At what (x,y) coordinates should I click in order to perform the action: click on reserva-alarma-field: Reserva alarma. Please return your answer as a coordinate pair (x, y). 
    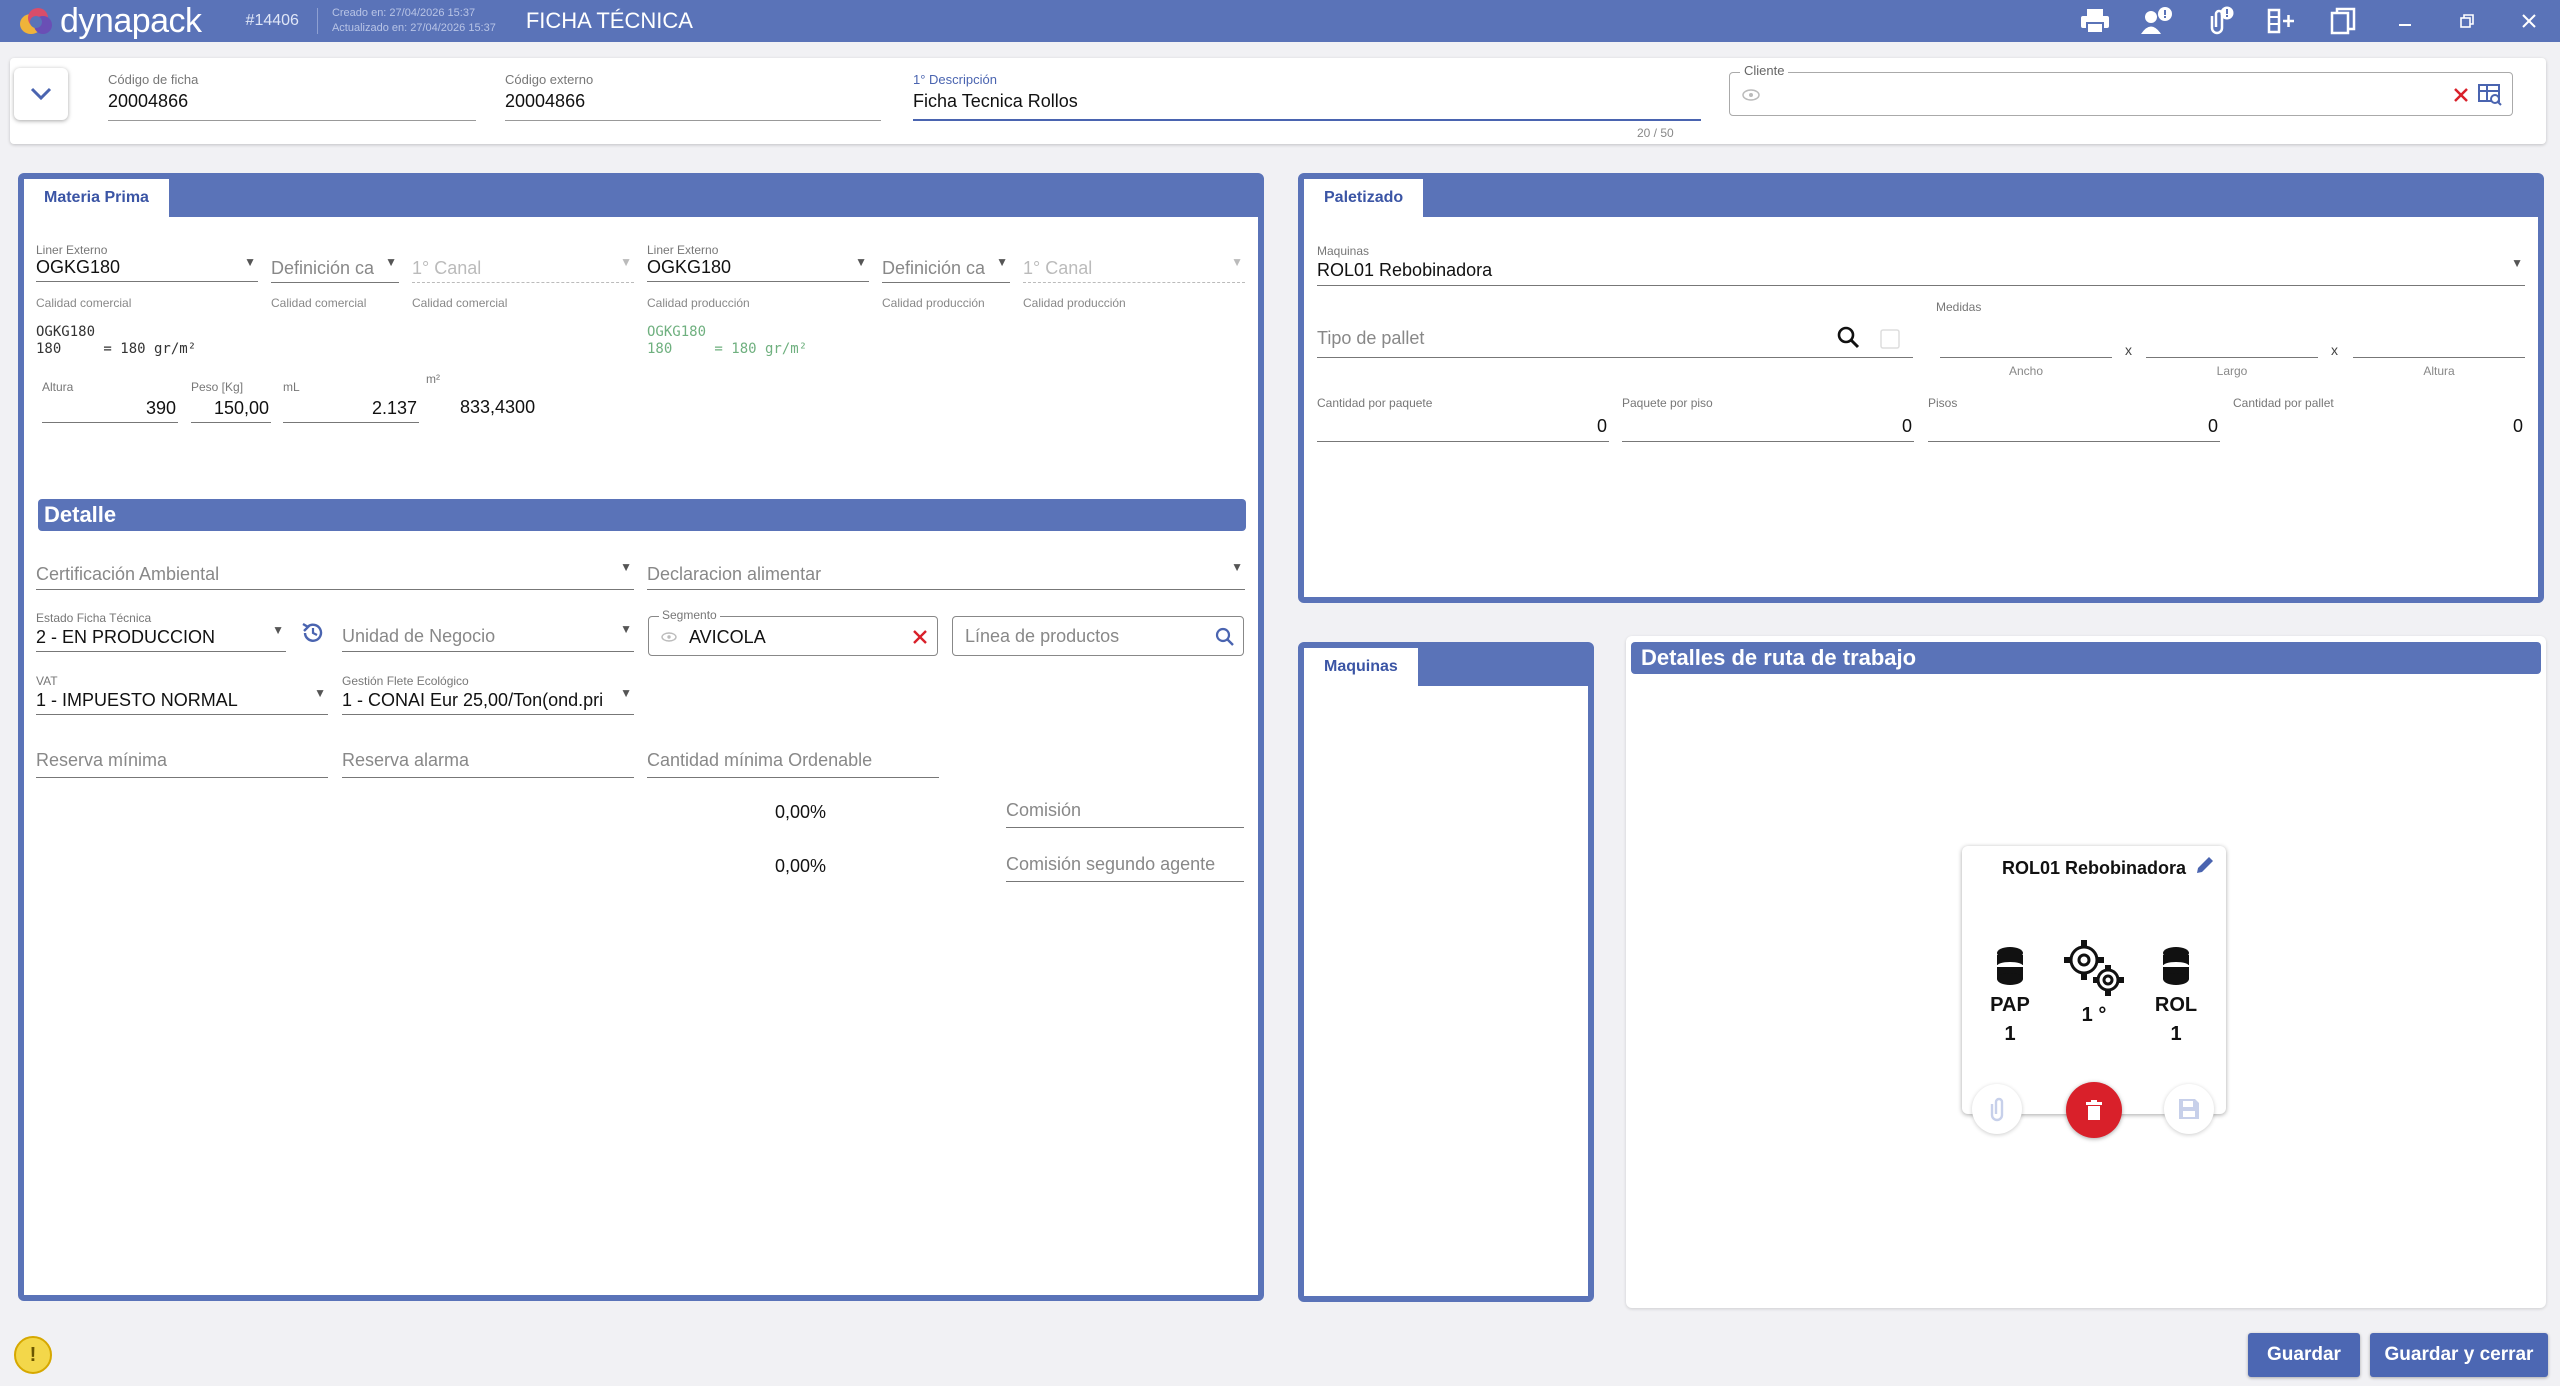
    Looking at the image, I should click on (488, 764).